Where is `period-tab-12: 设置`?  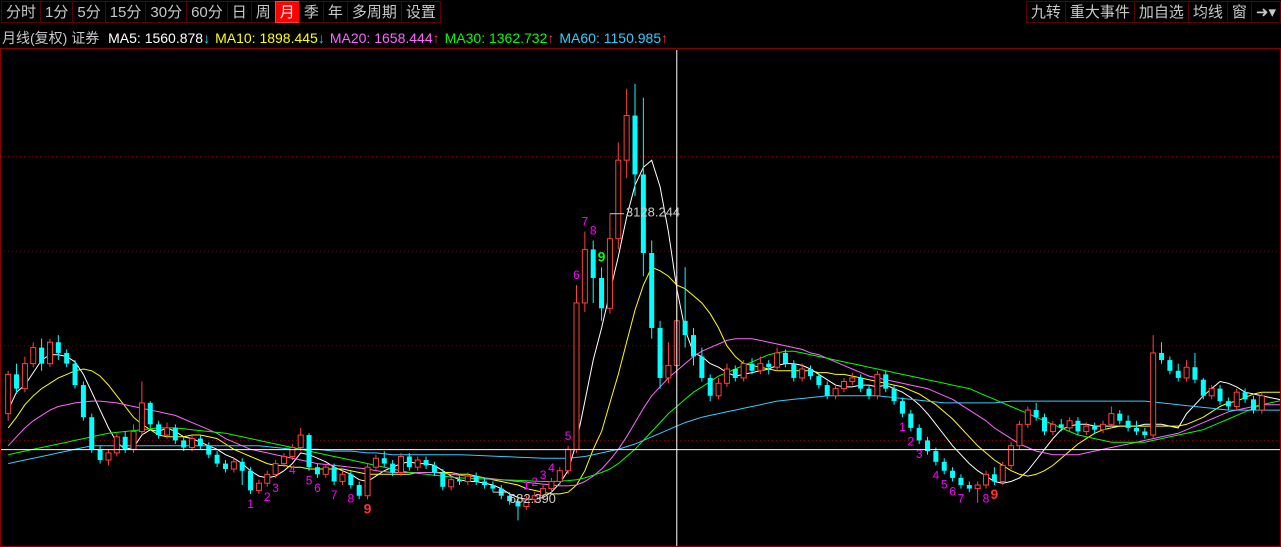
period-tab-12: 设置 is located at coordinates (420, 12).